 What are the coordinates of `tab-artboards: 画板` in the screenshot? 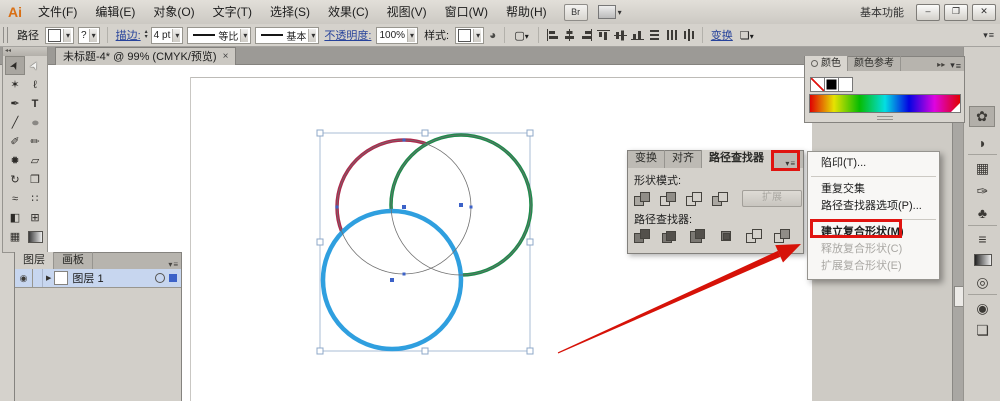 It's located at (73, 260).